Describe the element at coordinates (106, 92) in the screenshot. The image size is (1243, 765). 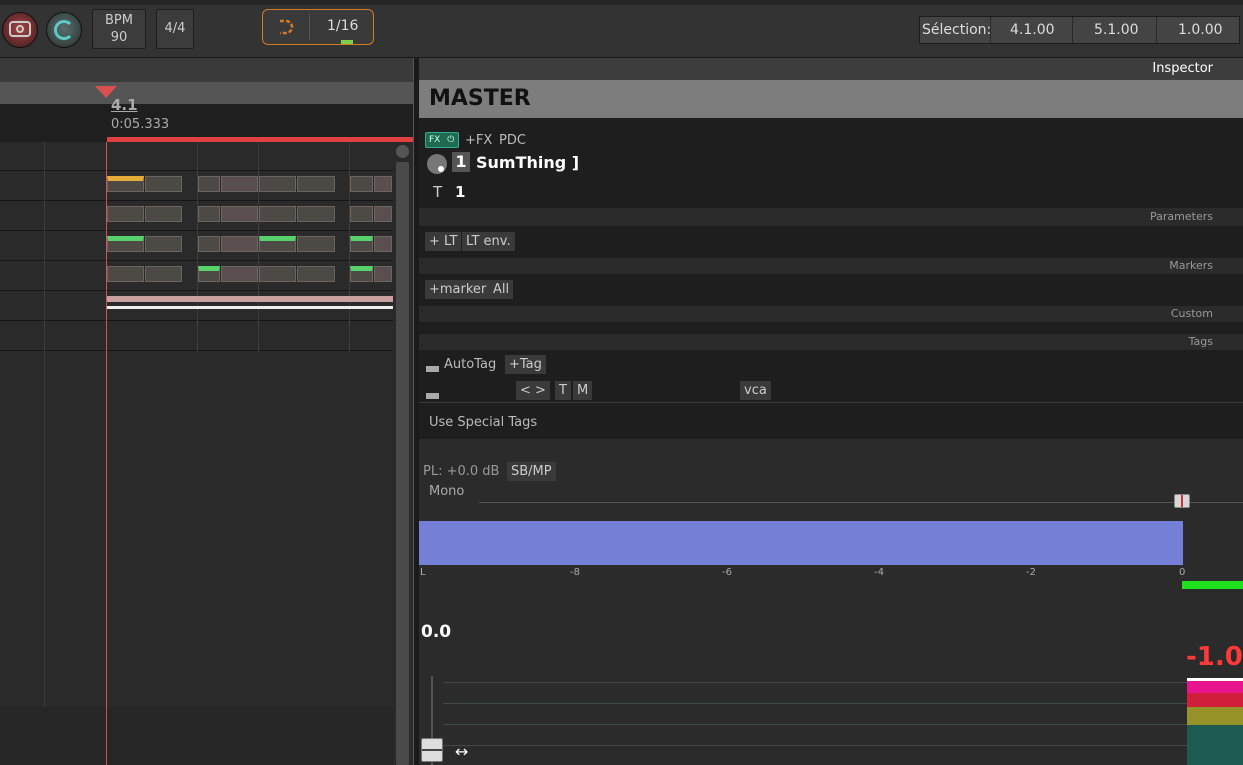
I see `playhead-marker` at that location.